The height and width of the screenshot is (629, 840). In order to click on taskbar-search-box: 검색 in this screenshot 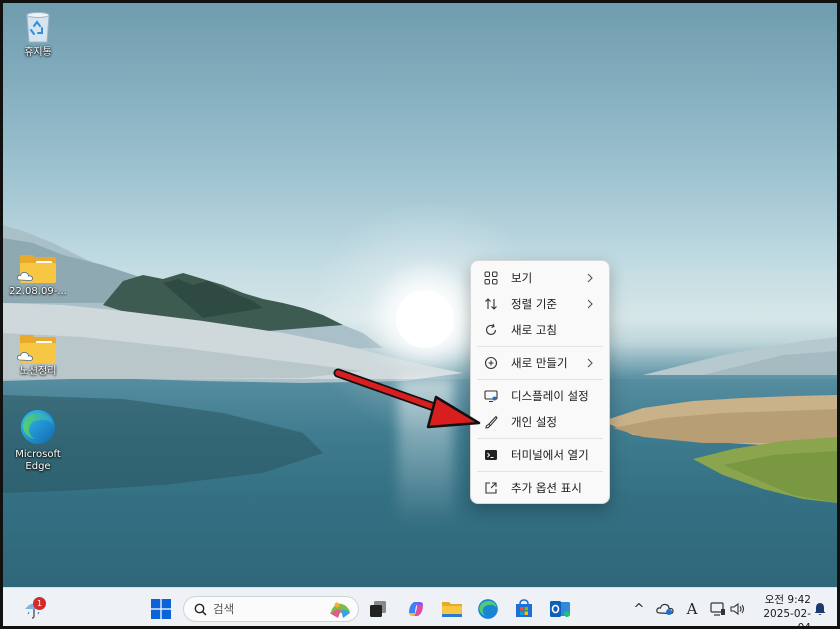, I will do `click(271, 609)`.